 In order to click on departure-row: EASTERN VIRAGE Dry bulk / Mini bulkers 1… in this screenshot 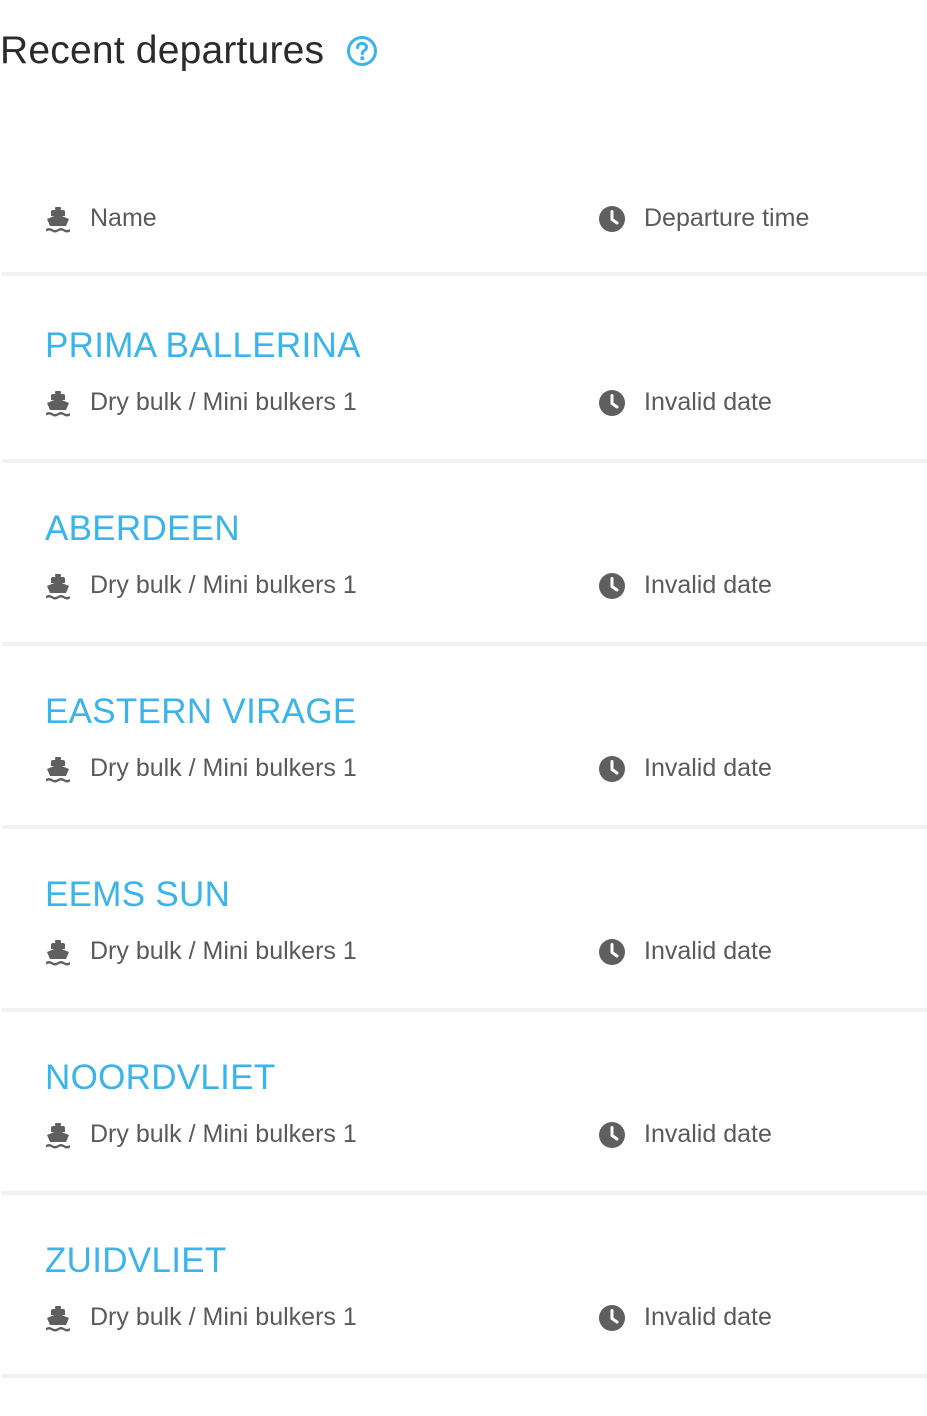, I will do `click(464, 737)`.